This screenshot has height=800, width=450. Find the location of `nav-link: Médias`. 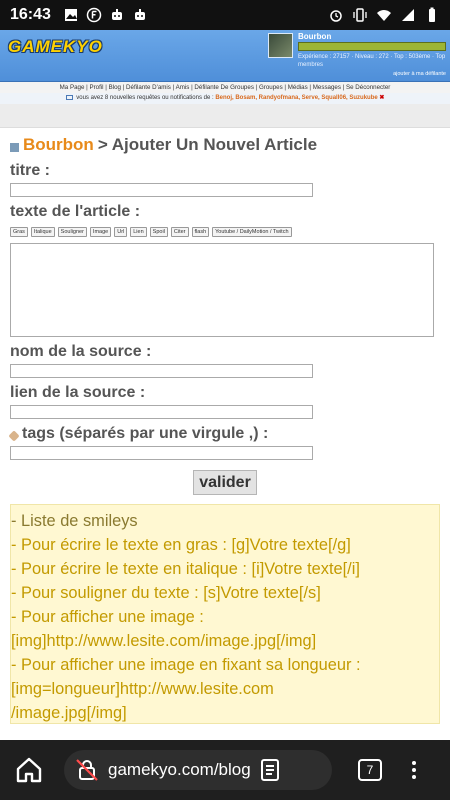

nav-link: Médias is located at coordinates (298, 87).